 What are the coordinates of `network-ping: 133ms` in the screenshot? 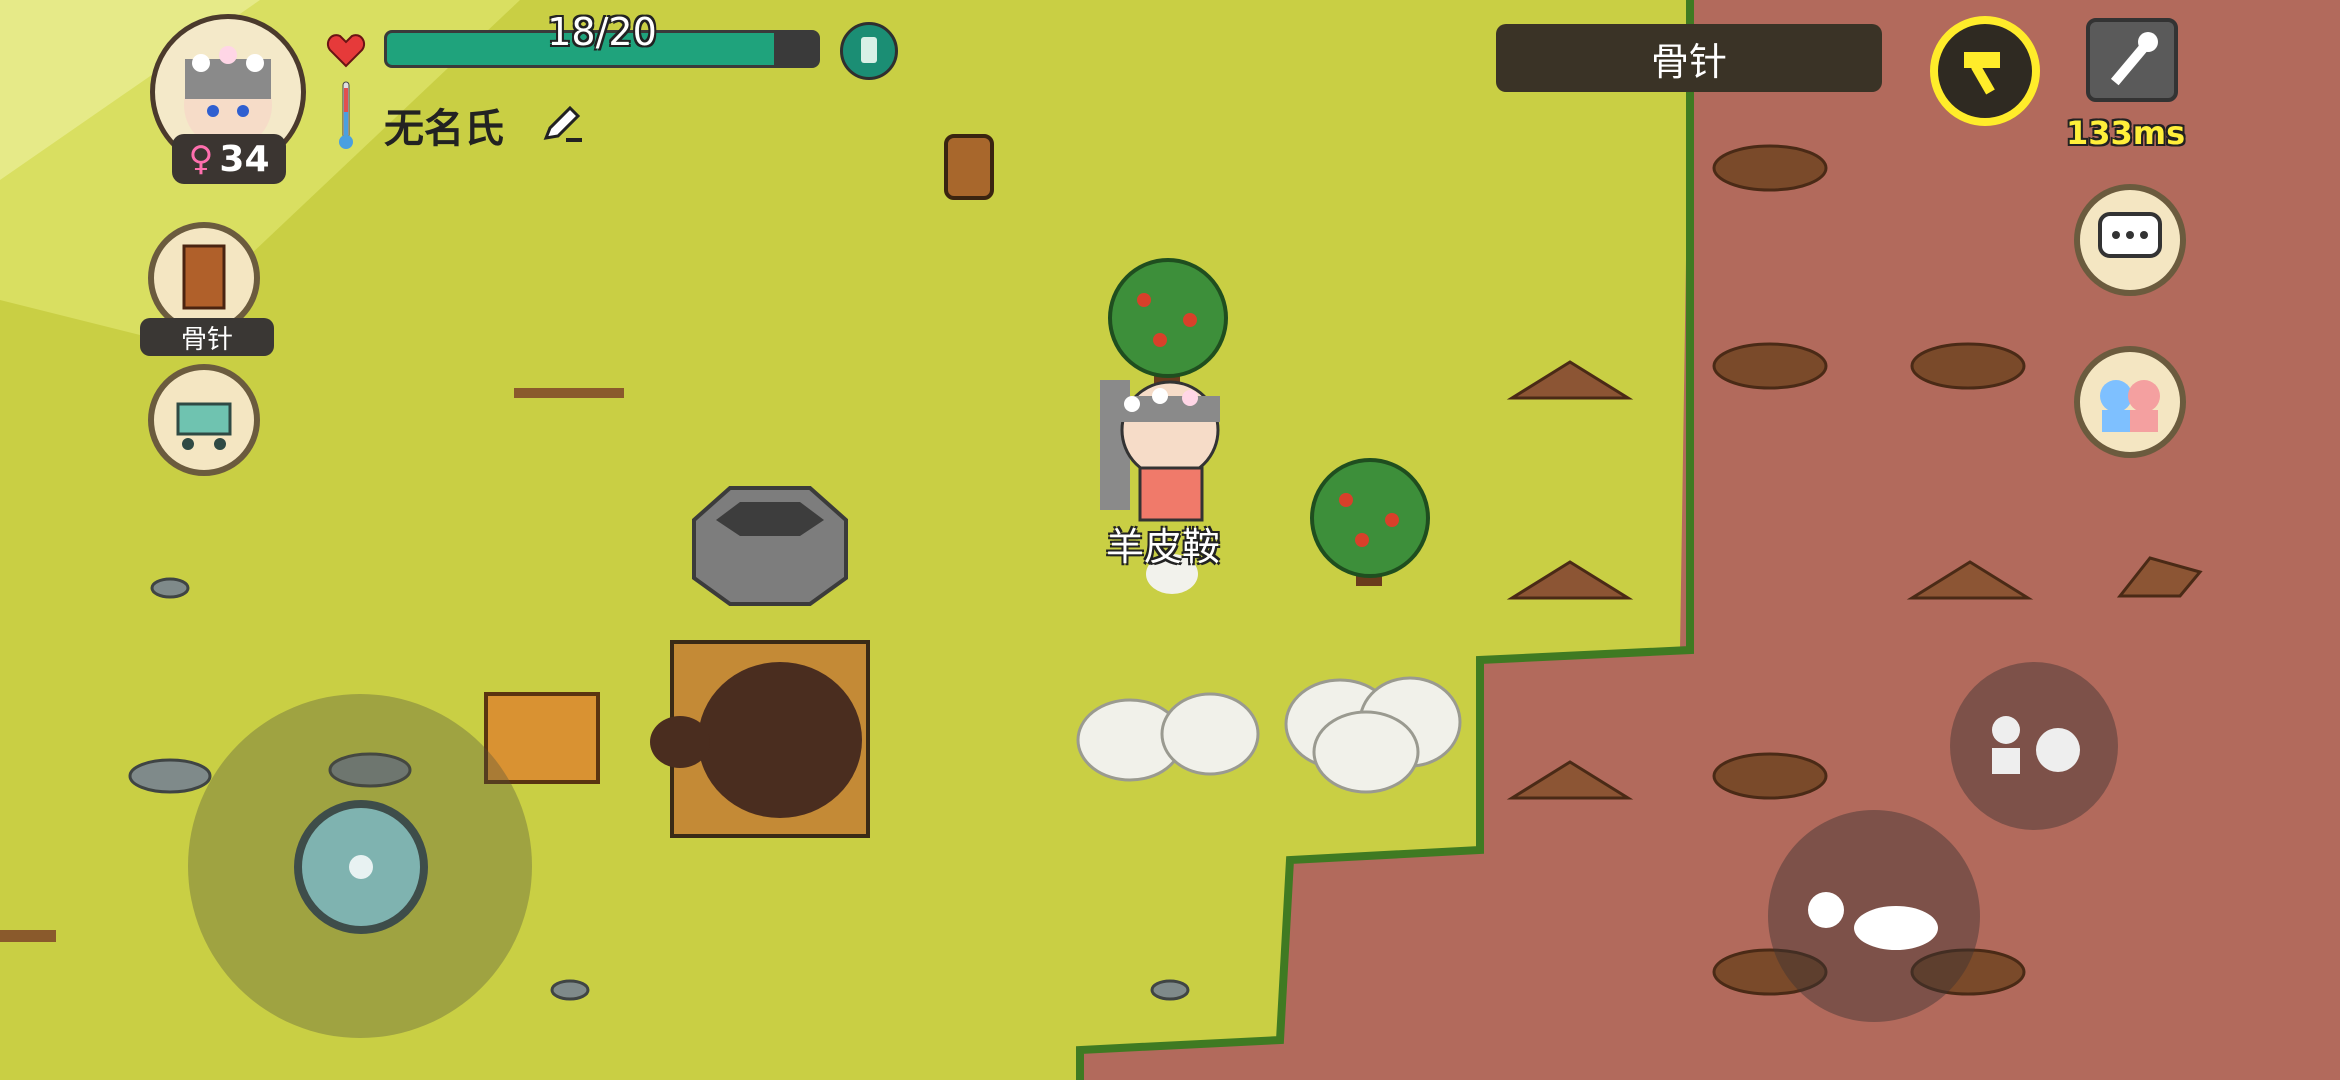 It's located at (2126, 133).